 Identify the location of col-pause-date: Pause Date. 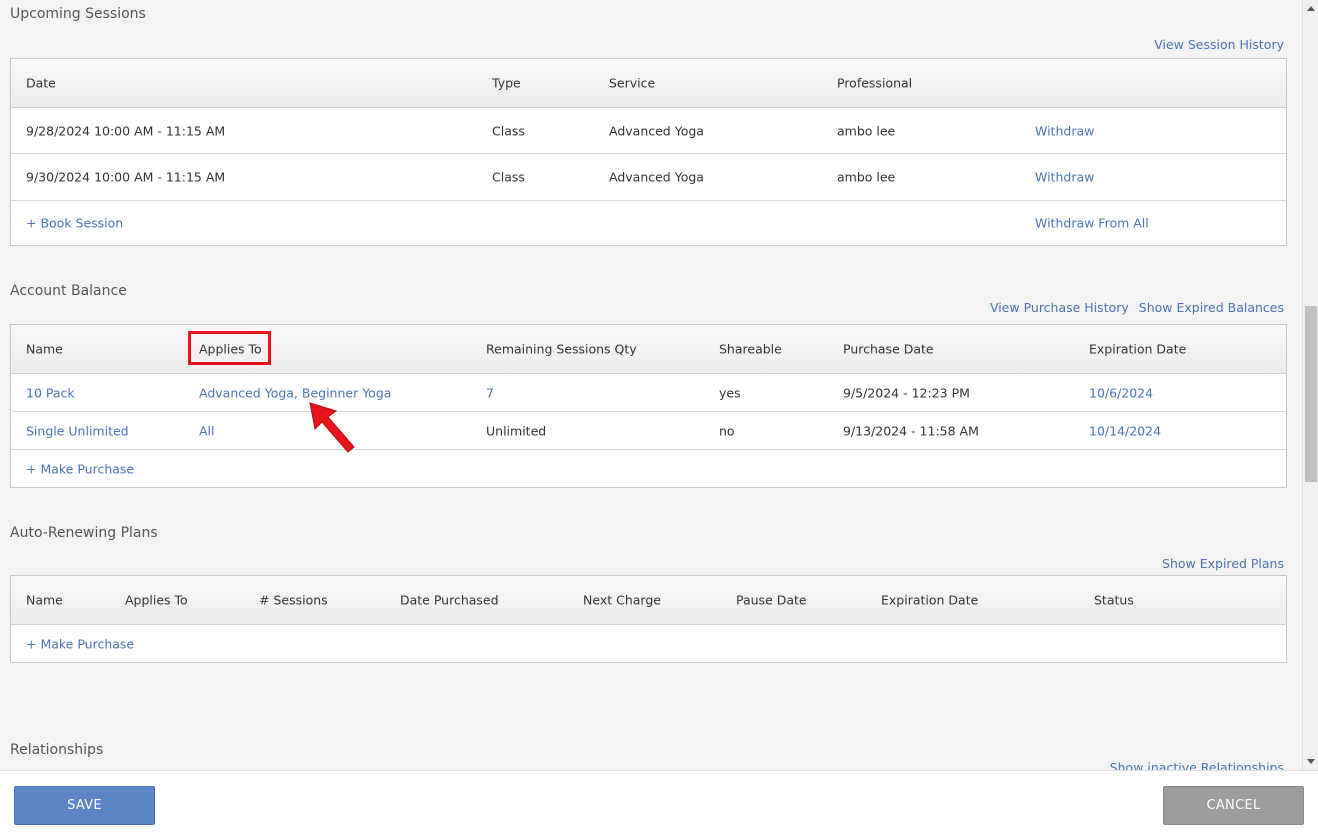
(771, 600).